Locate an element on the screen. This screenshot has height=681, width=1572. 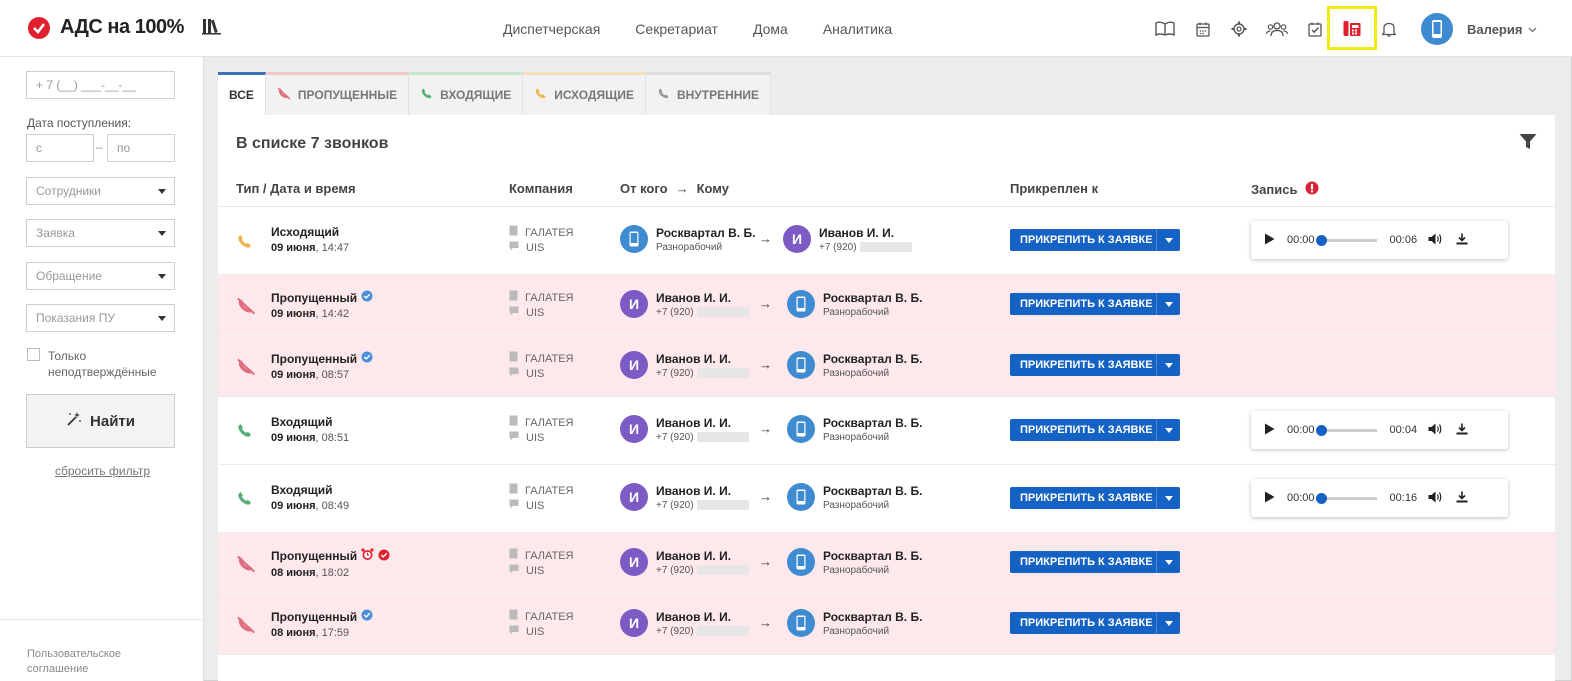
employees-select: Сотрудники is located at coordinates (100, 191).